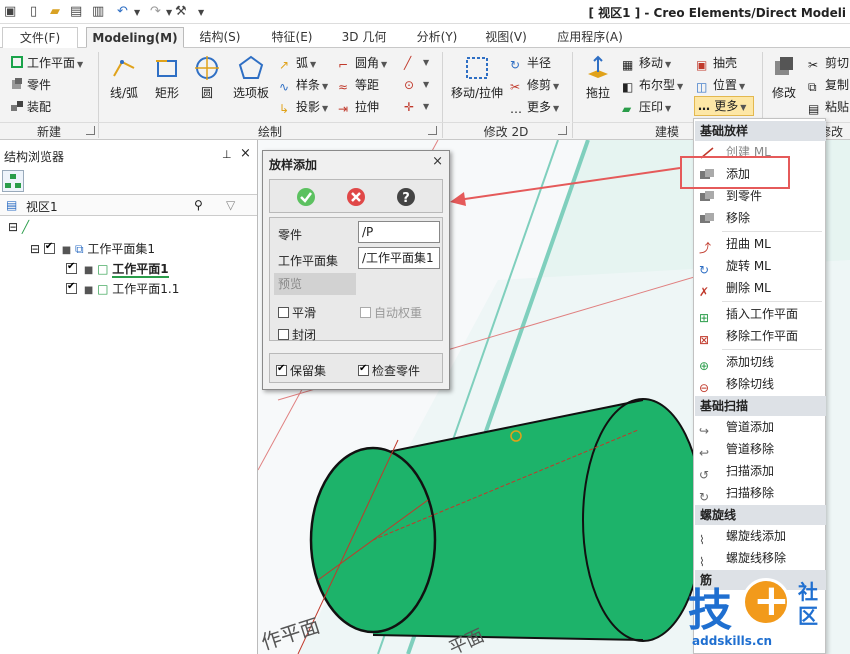 The width and height of the screenshot is (850, 654). Describe the element at coordinates (358, 107) in the screenshot. I see `extend-button: ⇥ 拉伸` at that location.